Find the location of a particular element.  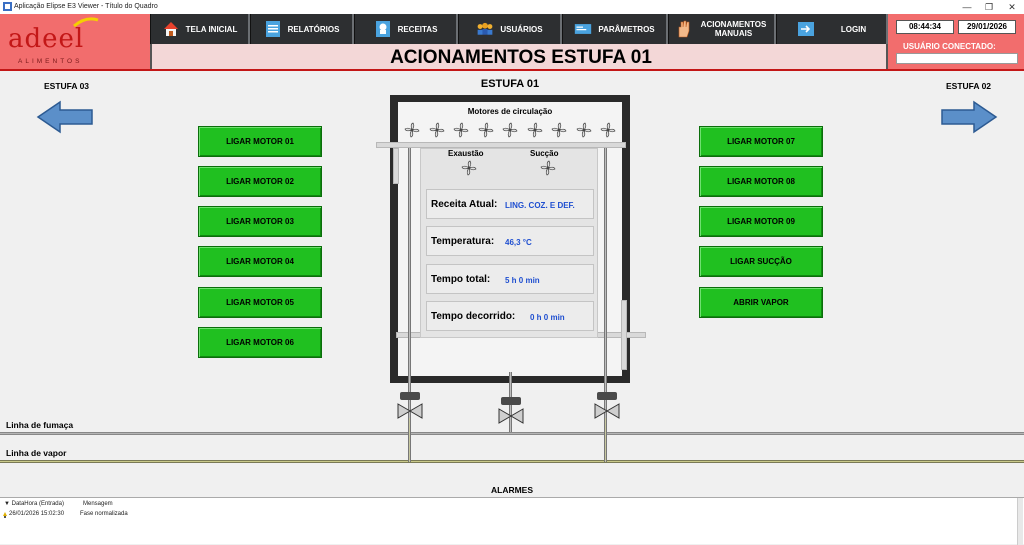

ligar-motor-07-button: LIGAR MOTOR 07 is located at coordinates (761, 141).